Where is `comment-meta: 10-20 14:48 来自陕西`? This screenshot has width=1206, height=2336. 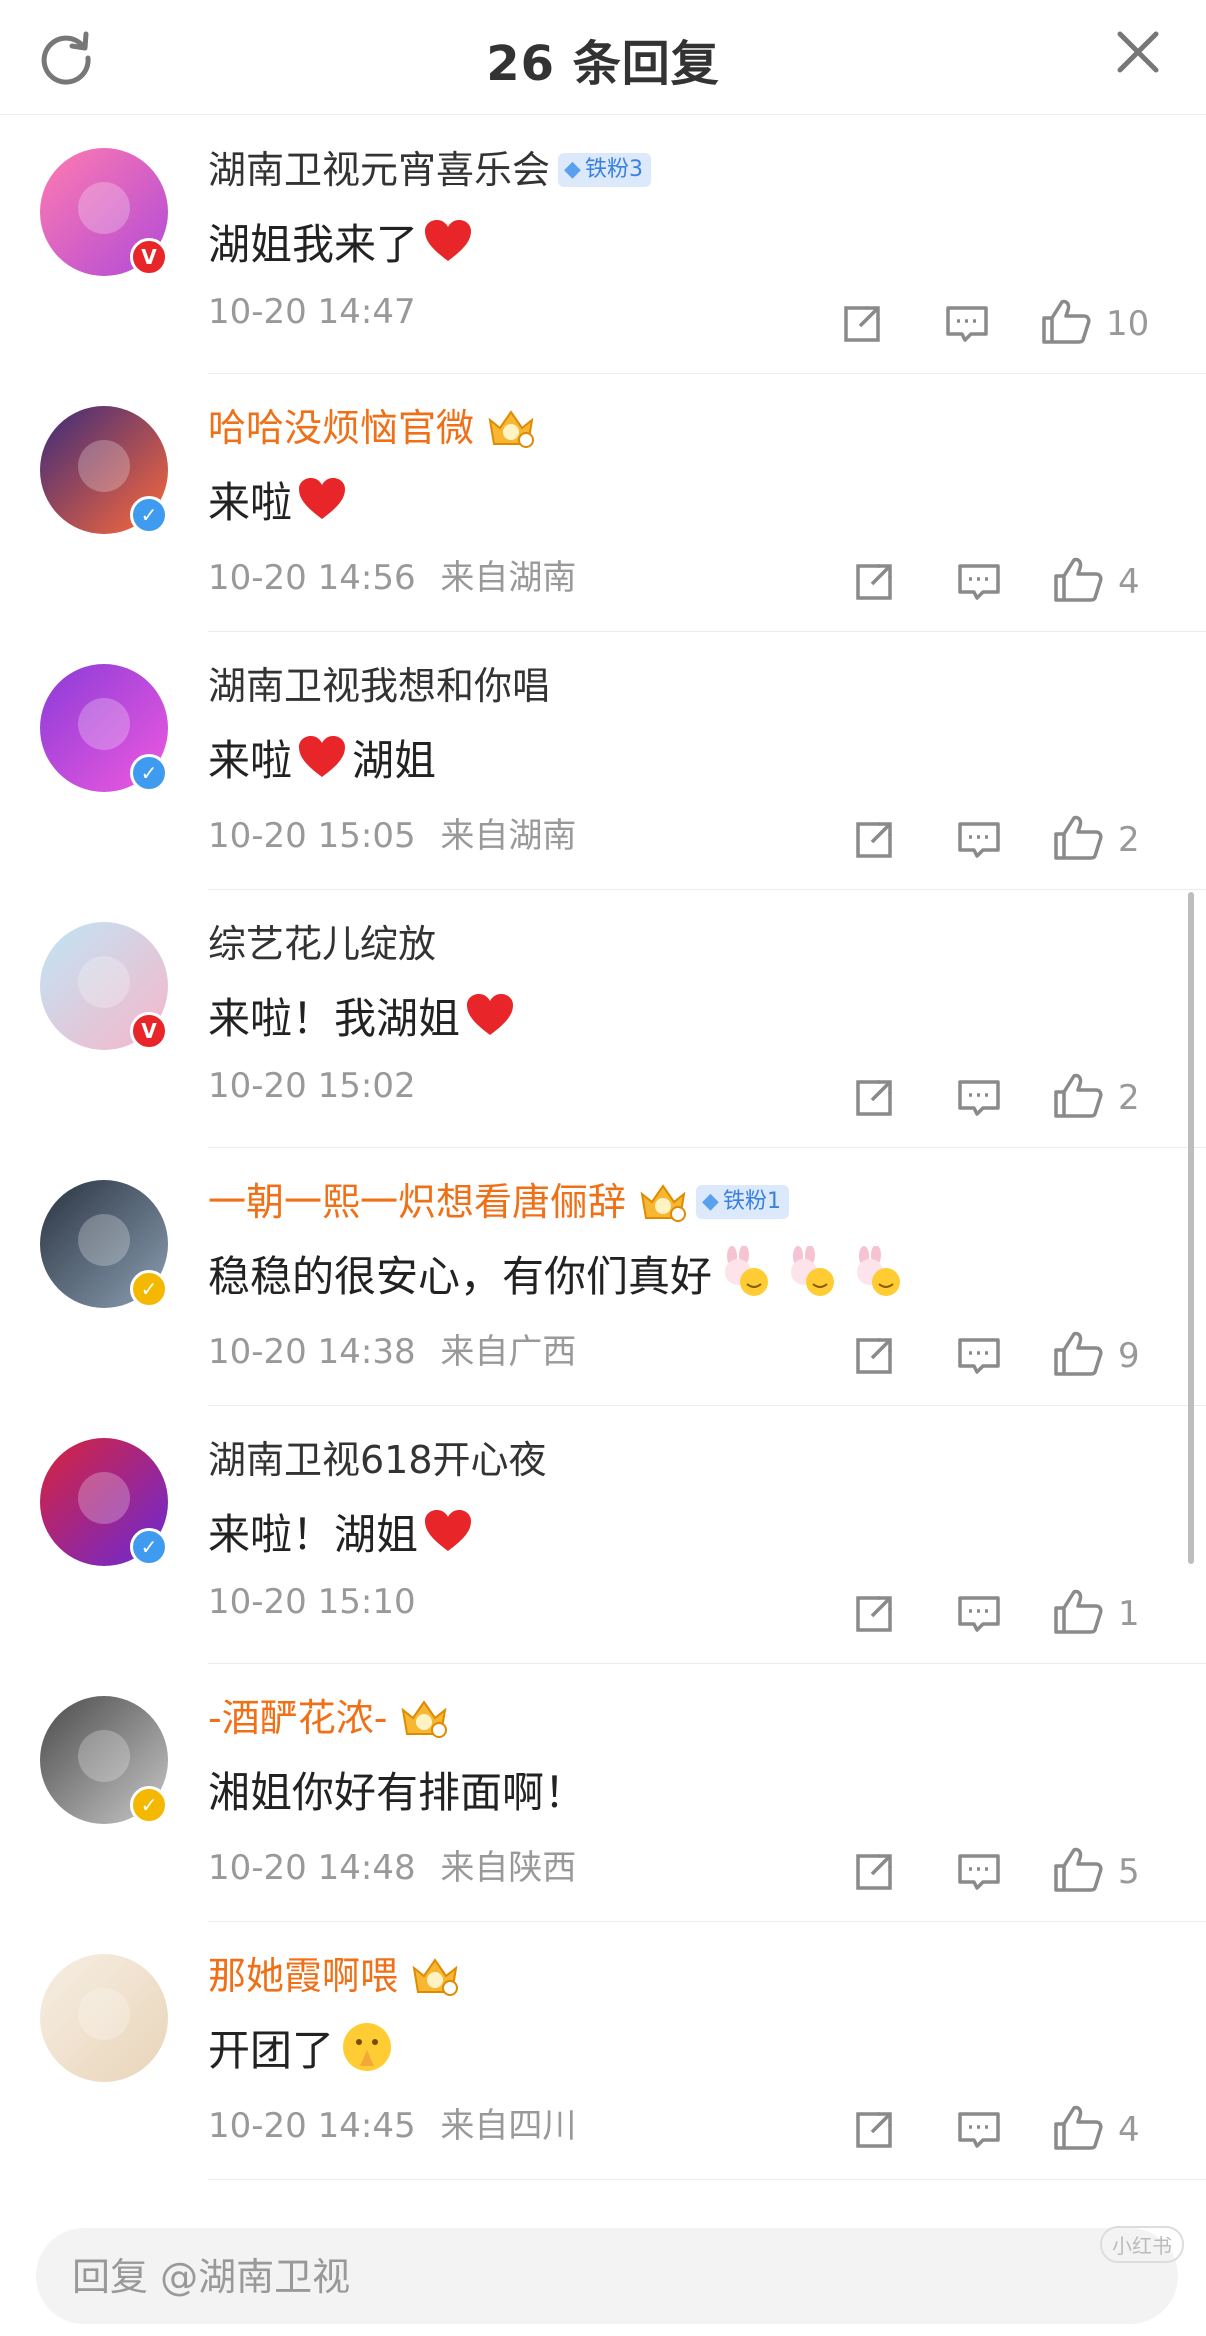 comment-meta: 10-20 14:48 来自陕西 is located at coordinates (392, 1864).